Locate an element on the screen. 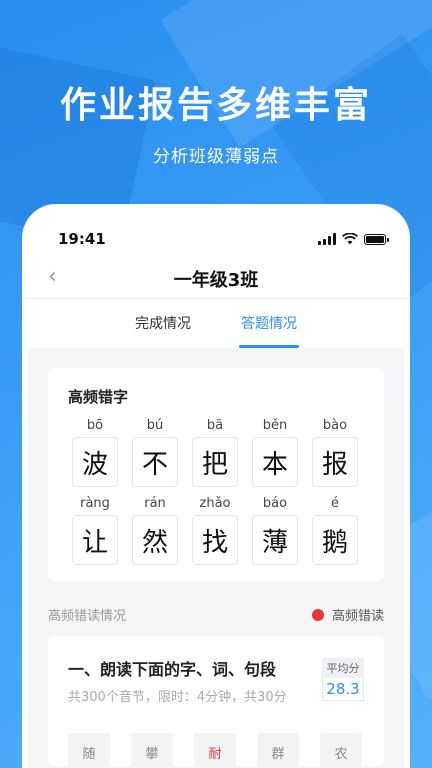 The height and width of the screenshot is (768, 432). battery-icon is located at coordinates (376, 239).